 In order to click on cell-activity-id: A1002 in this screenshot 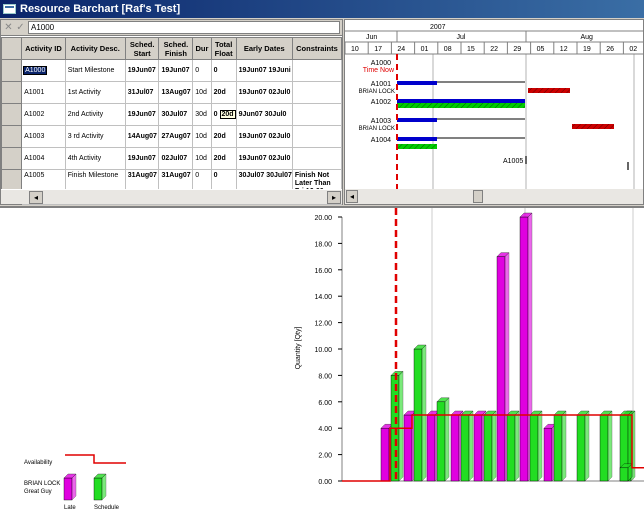, I will do `click(43, 114)`.